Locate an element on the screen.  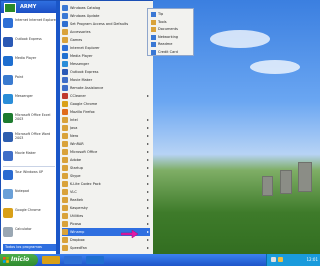
pinned-item: Tour Windows XP is located at coordinates (30, 176).